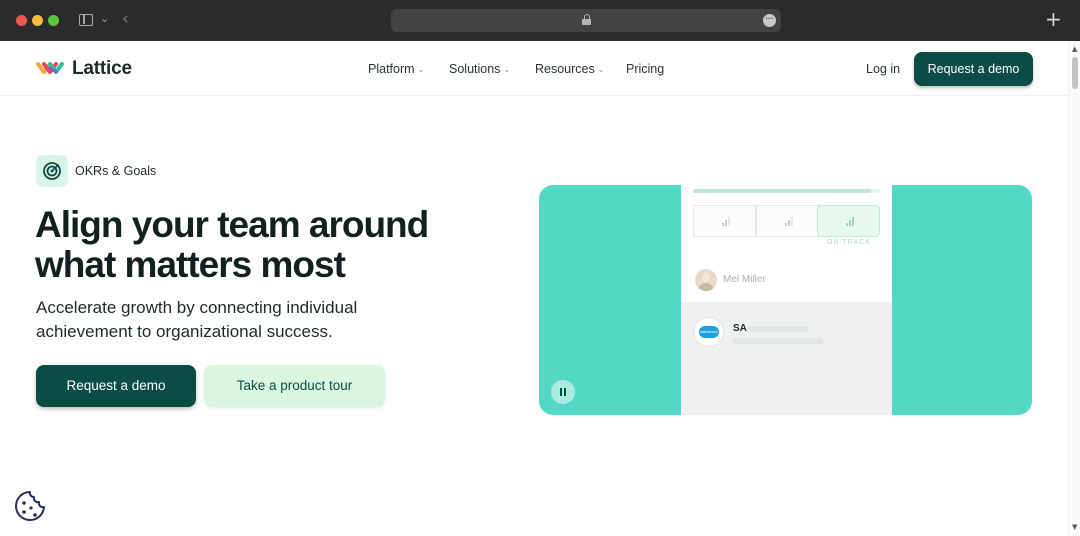 The image size is (1080, 536). Describe the element at coordinates (786, 358) in the screenshot. I see `company-row: salesforce SA` at that location.